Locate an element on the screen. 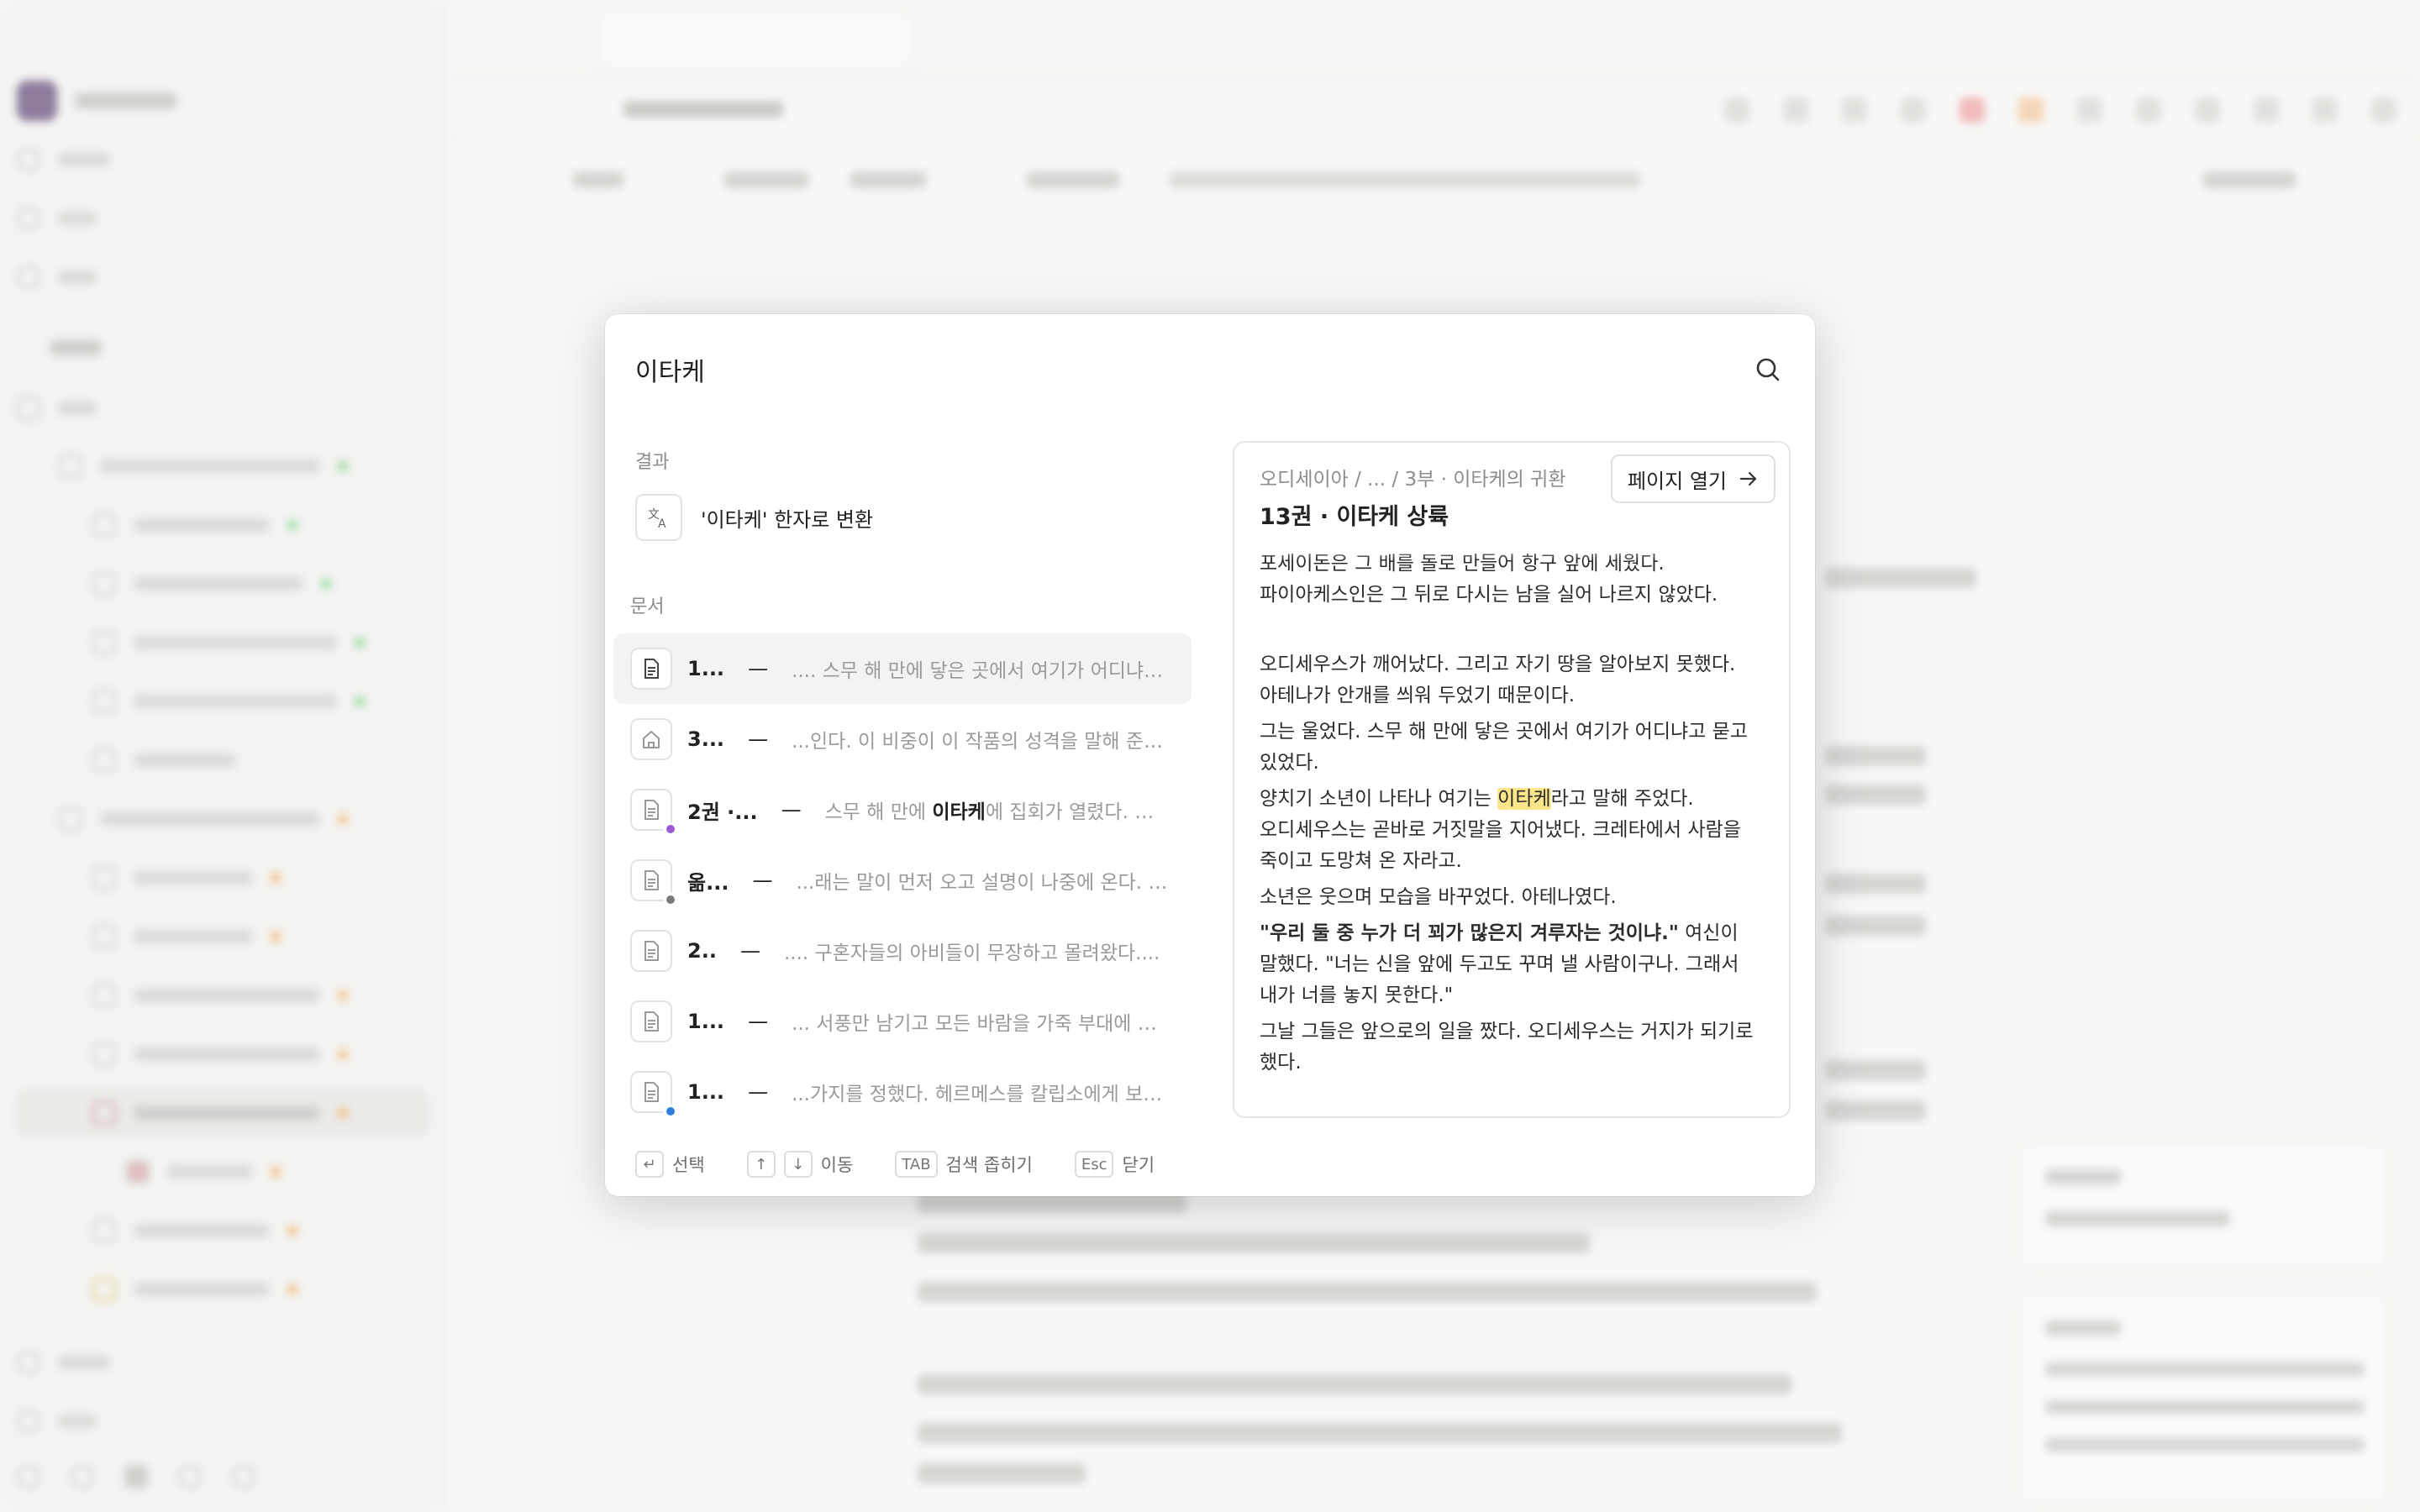  search-bar is located at coordinates (1210, 369).